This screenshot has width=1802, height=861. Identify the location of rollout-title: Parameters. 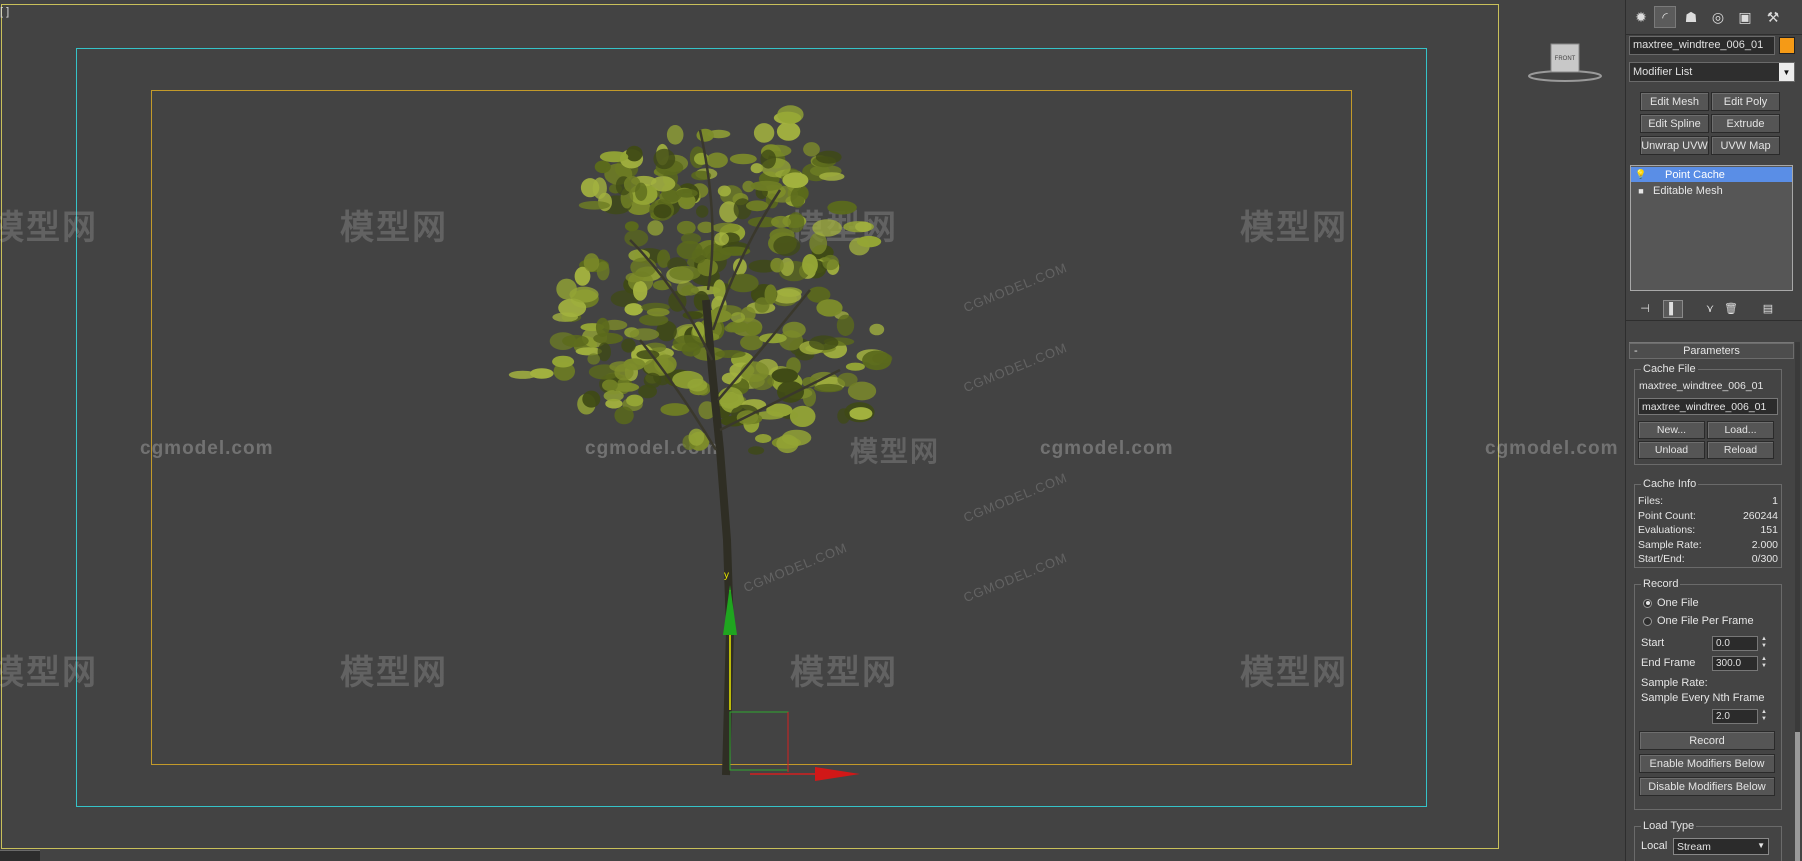
(1711, 351).